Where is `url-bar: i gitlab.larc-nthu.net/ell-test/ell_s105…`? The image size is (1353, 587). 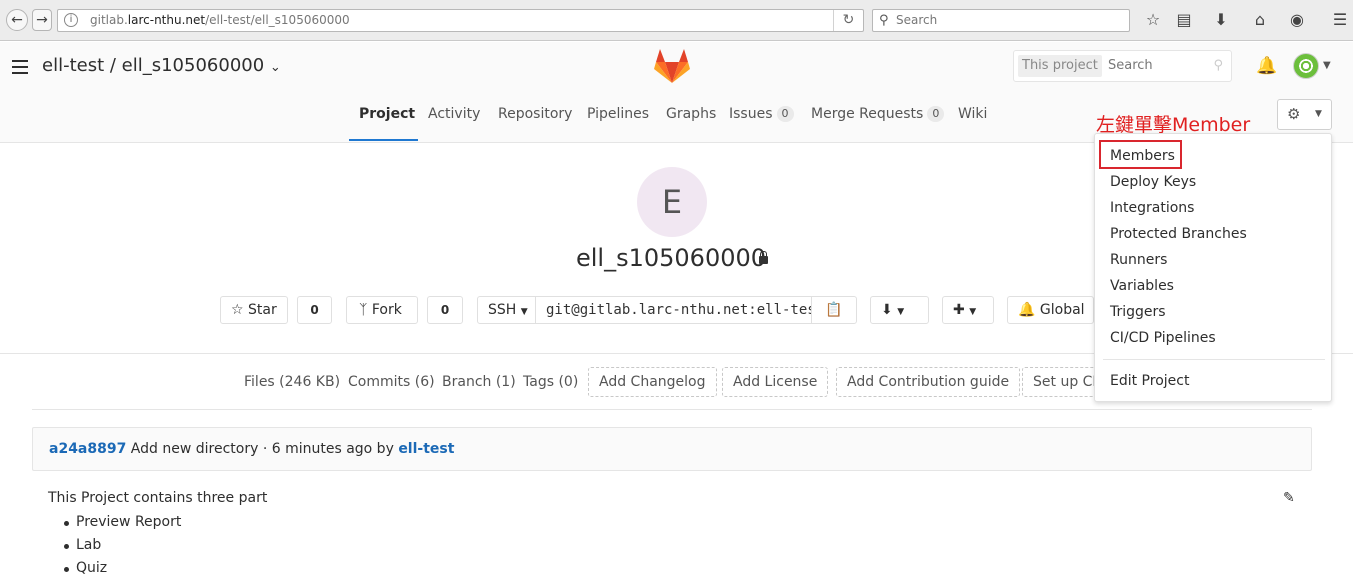
url-bar: i gitlab.larc-nthu.net/ell-test/ell_s105… is located at coordinates (460, 20).